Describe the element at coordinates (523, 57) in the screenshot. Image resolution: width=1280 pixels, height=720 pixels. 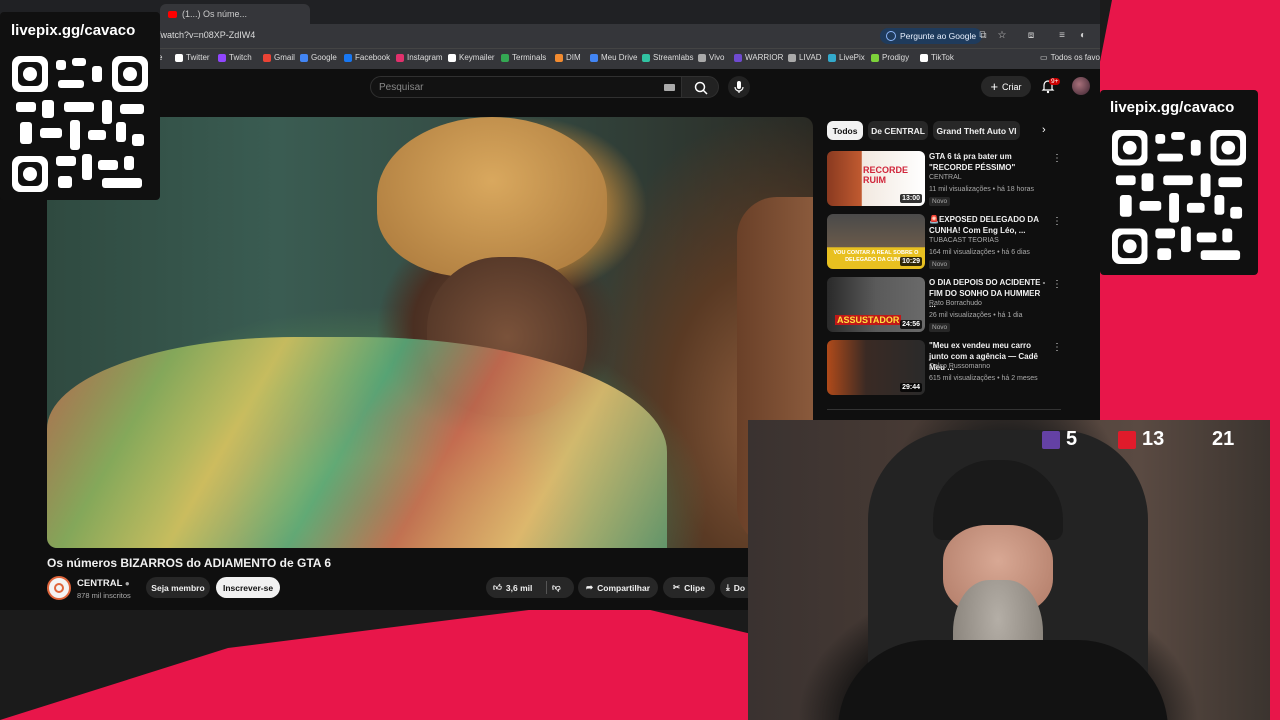
I see `bookmark-item: Terminals` at that location.